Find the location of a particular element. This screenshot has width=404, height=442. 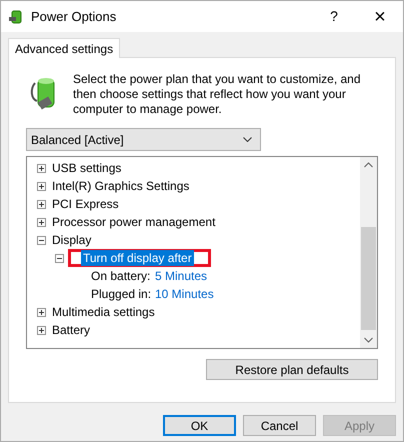

chevron-down-icon is located at coordinates (247, 139).